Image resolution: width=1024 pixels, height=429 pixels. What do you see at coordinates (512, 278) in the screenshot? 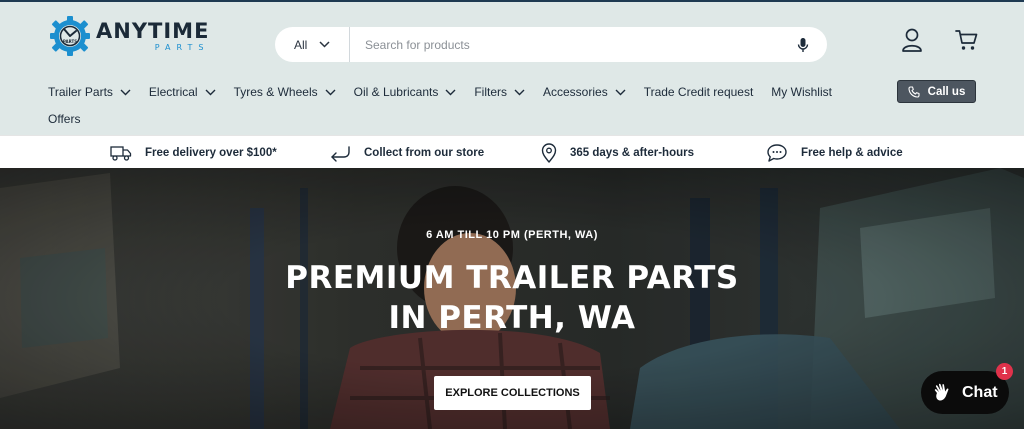
I see `hero-title-line-1: PREMIUM TRAILER PARTS` at bounding box center [512, 278].